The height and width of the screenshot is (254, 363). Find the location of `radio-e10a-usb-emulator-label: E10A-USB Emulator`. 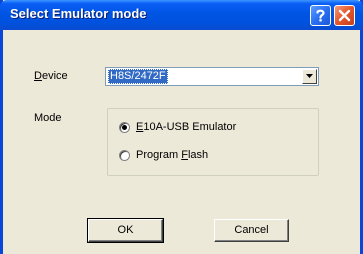

radio-e10a-usb-emulator-label: E10A-USB Emulator is located at coordinates (186, 127).